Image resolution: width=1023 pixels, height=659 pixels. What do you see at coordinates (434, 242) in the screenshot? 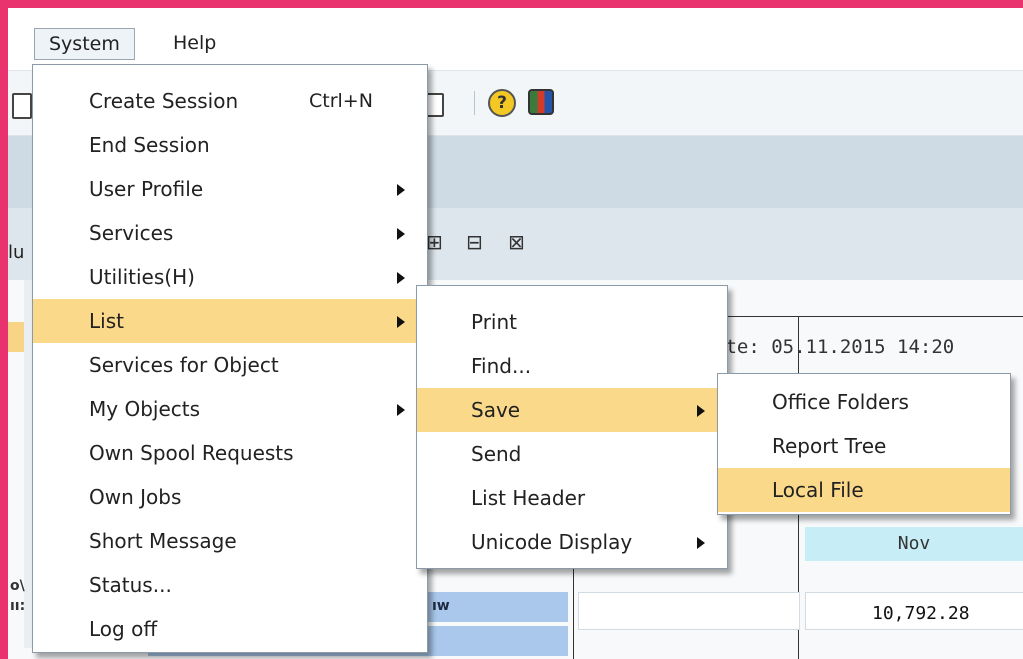
I see `tree-expand-icon: ⊞` at bounding box center [434, 242].